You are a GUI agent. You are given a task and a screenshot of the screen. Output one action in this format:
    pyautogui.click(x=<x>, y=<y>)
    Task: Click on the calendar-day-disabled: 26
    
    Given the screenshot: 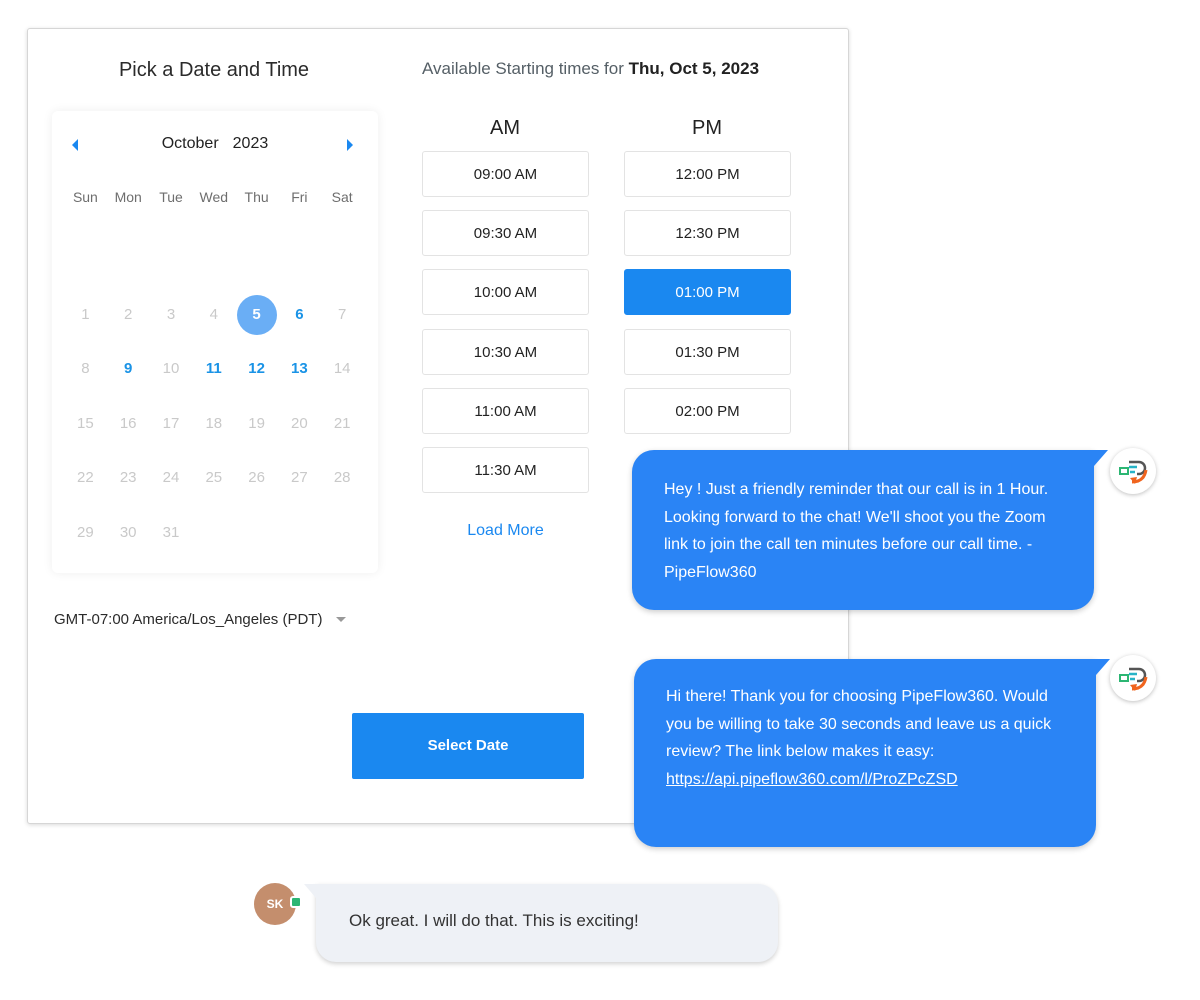 What is the action you would take?
    pyautogui.click(x=256, y=477)
    